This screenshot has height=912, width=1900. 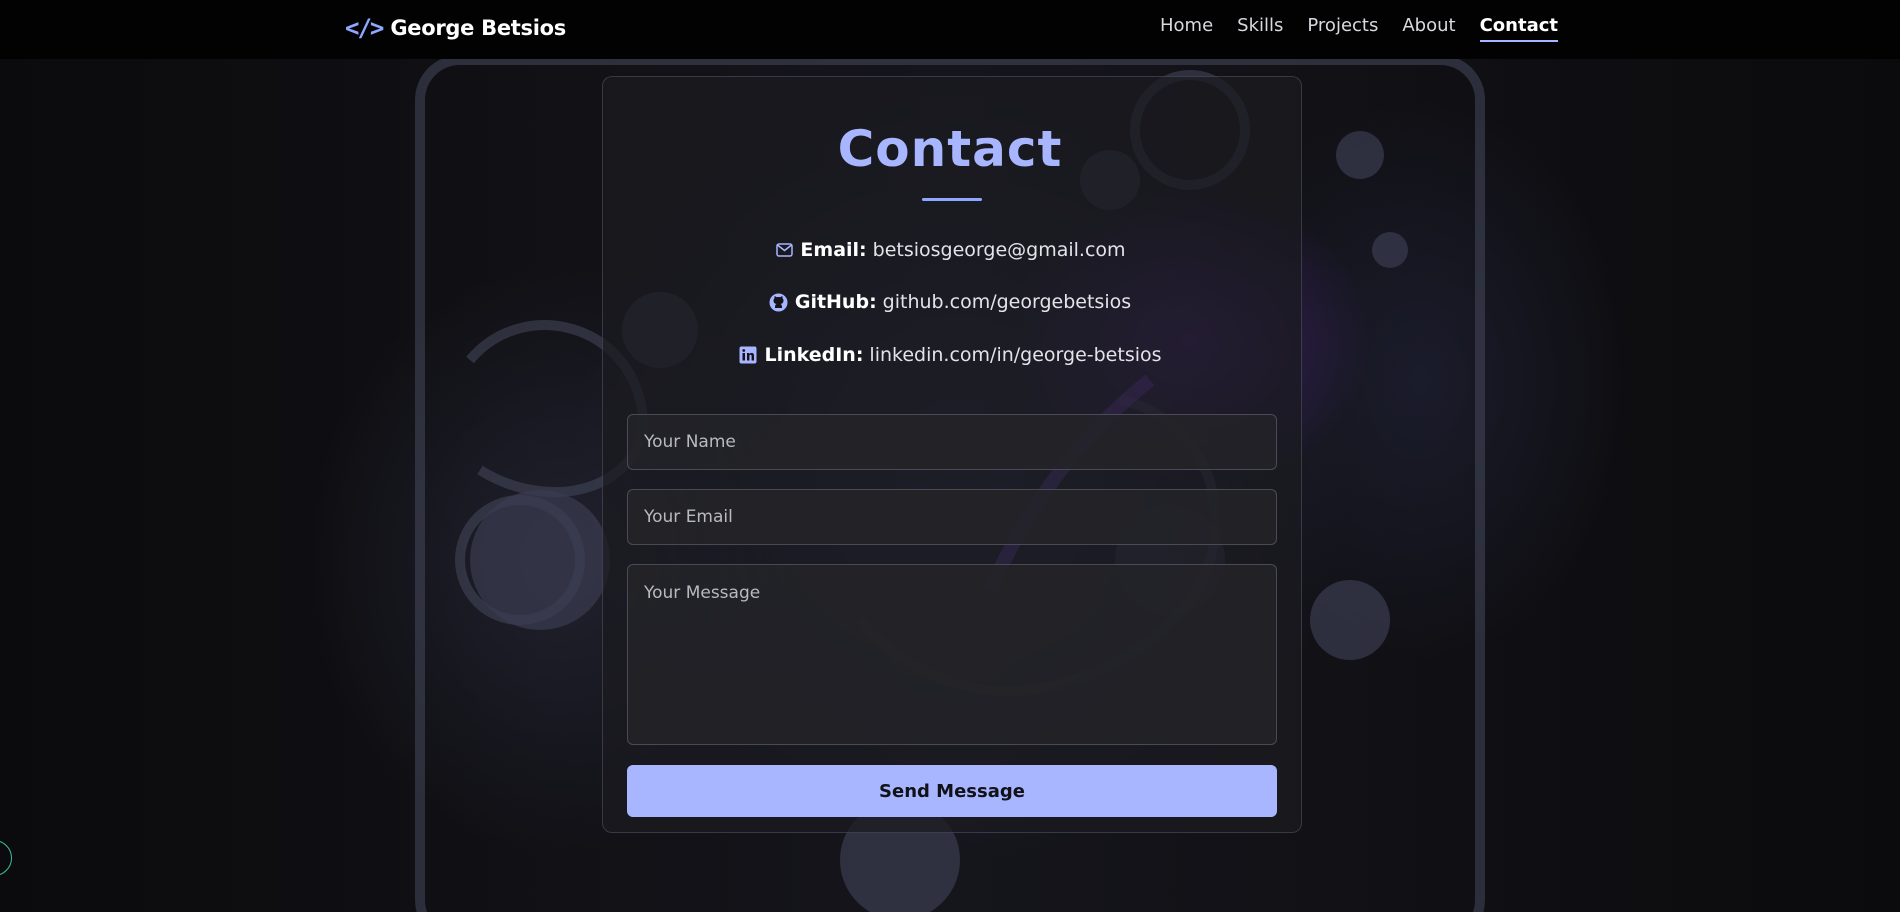 What do you see at coordinates (1260, 28) in the screenshot?
I see `nav-link-skills: Skills` at bounding box center [1260, 28].